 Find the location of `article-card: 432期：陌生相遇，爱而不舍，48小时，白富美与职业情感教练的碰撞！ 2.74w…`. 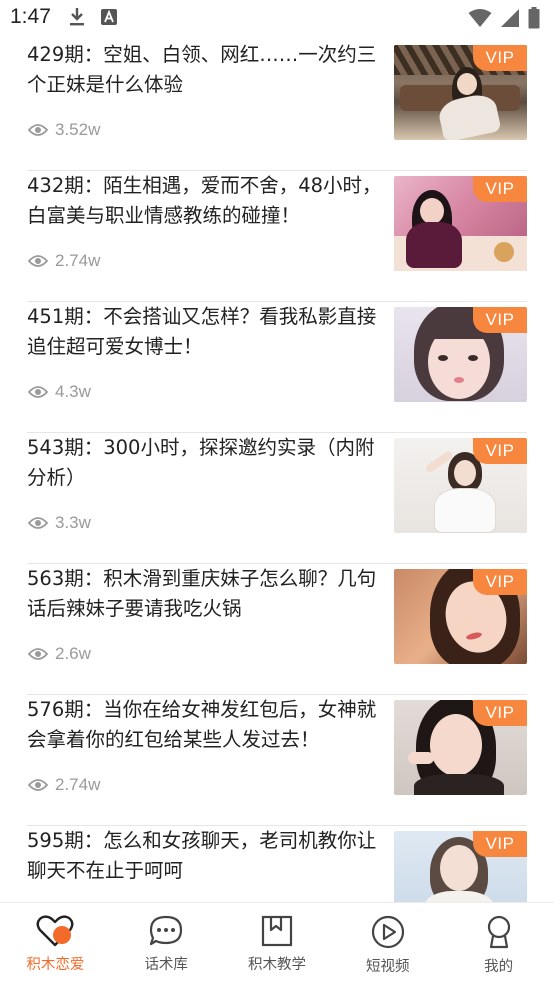

article-card: 432期：陌生相遇，爱而不舍，48小时，白富美与职业情感教练的碰撞！ 2.74w… is located at coordinates (277, 236).